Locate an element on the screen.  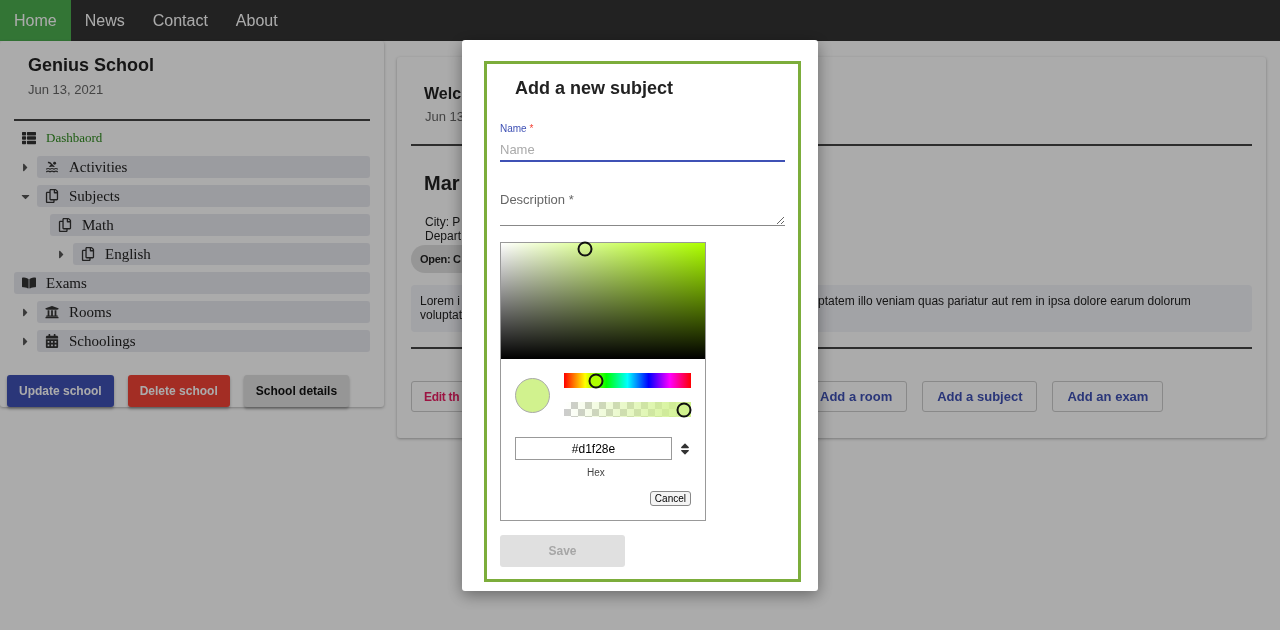
school-heading: Mar is located at coordinates (442, 183).